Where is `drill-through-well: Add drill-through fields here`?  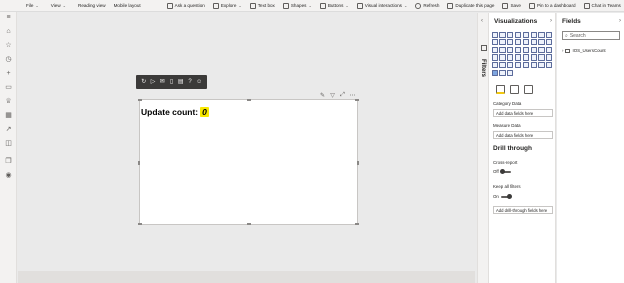
drill-through-well: Add drill-through fields here is located at coordinates (523, 210).